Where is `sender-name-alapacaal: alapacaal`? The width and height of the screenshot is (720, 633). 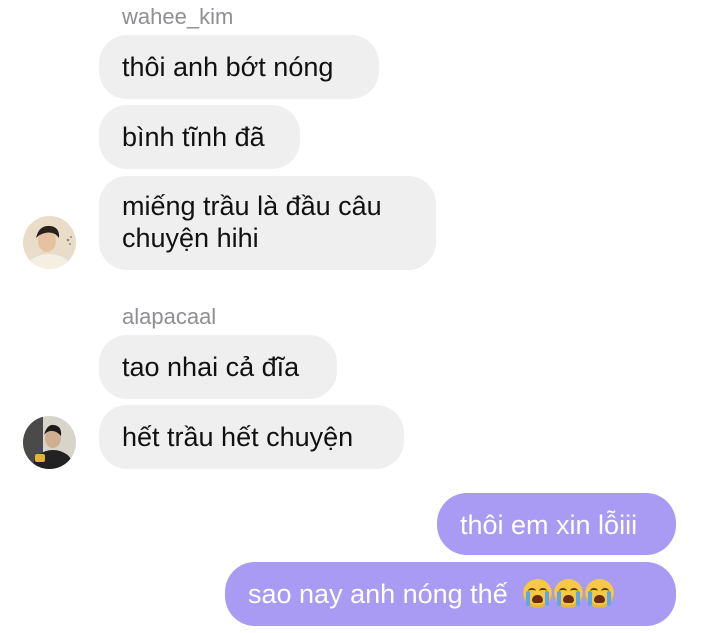
sender-name-alapacaal: alapacaal is located at coordinates (169, 316).